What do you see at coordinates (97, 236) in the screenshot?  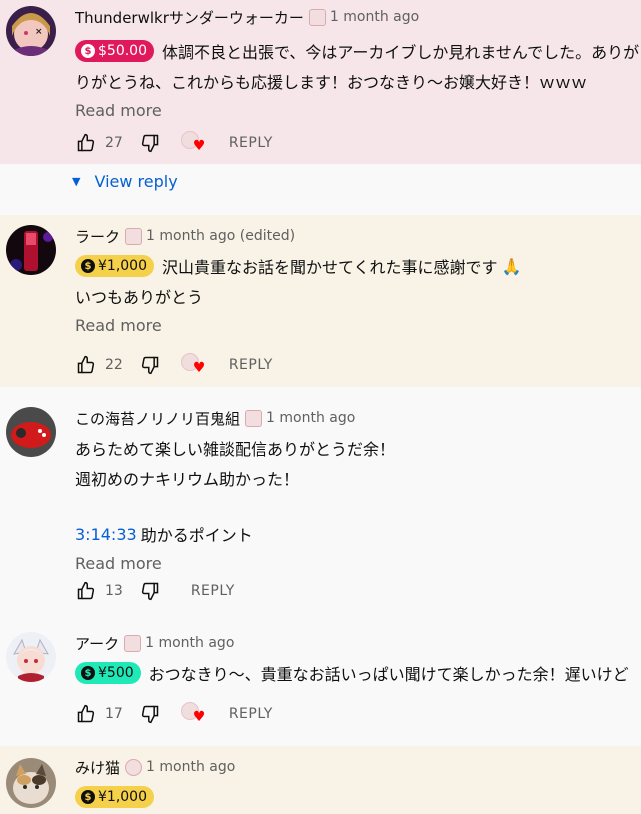 I see `author-name: ラーク` at bounding box center [97, 236].